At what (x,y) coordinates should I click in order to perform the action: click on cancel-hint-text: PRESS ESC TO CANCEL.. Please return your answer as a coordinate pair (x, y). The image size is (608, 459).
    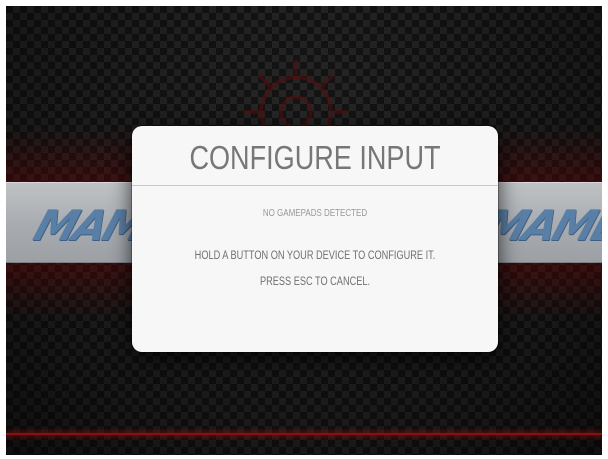
    Looking at the image, I should click on (315, 282).